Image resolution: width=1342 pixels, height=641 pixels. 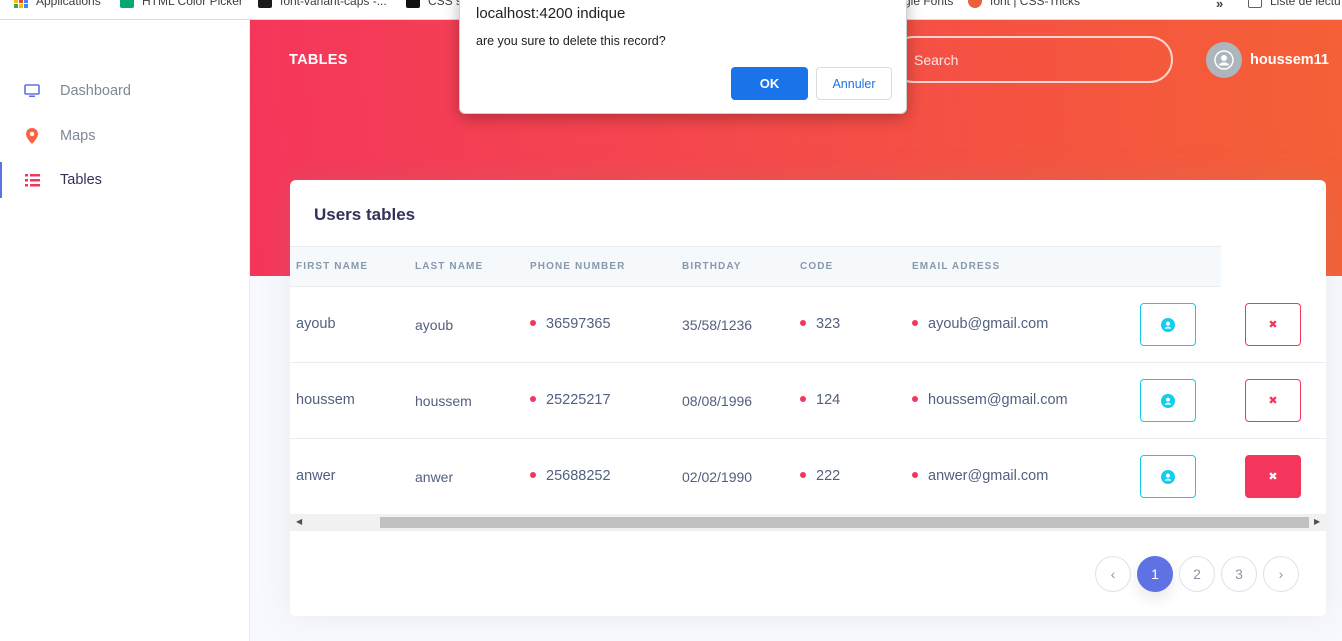 I want to click on email-cell: anwer@gmail.com, so click(x=980, y=476).